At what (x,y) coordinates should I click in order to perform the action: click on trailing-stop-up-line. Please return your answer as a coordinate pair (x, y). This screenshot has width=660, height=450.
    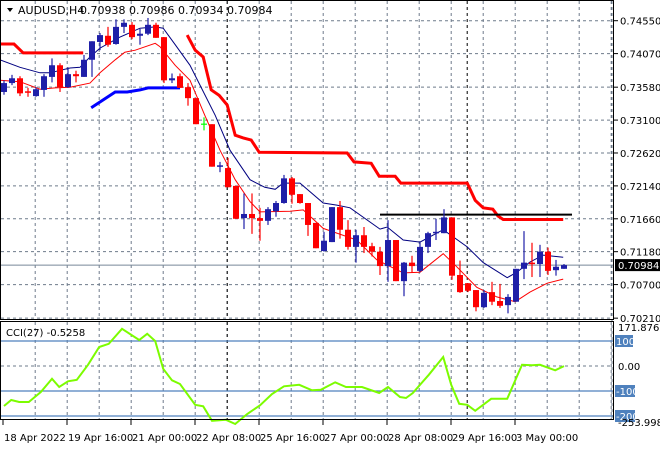
    Looking at the image, I should click on (135, 97).